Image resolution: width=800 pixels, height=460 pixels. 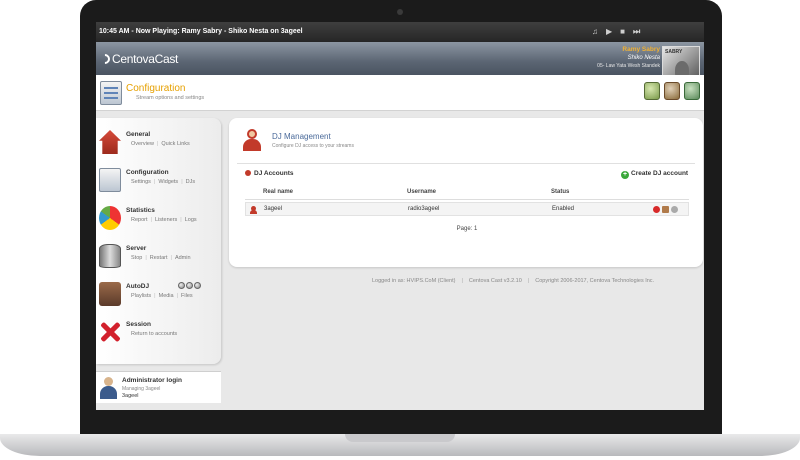 I want to click on sidebar-item-links: Stop | Restart | Admin, so click(x=161, y=258).